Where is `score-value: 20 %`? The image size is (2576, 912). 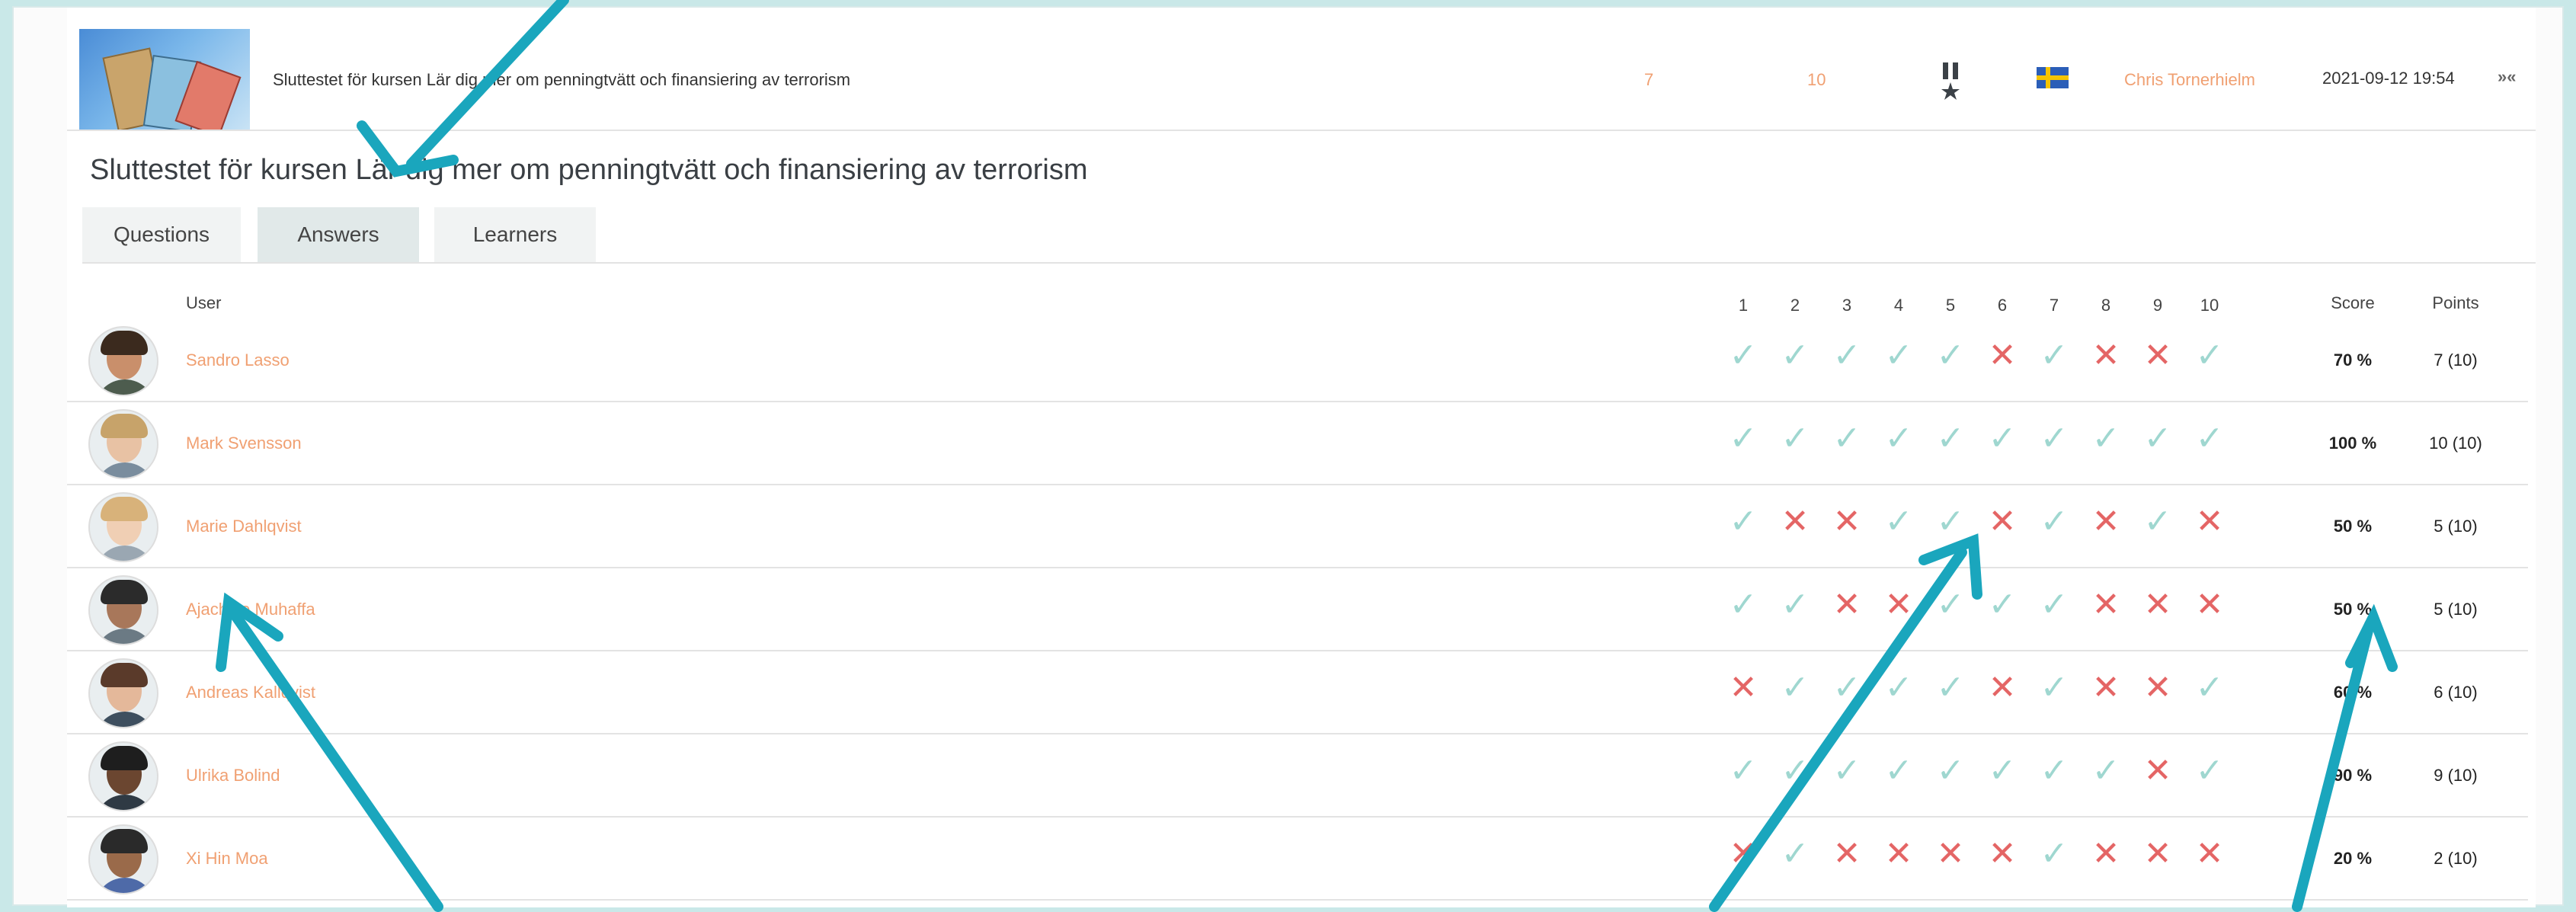 score-value: 20 % is located at coordinates (2353, 858).